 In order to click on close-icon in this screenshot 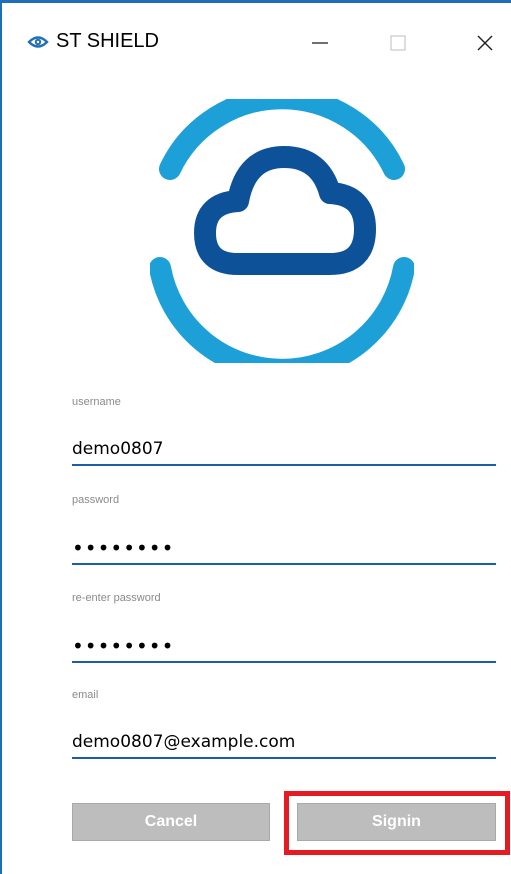, I will do `click(485, 43)`.